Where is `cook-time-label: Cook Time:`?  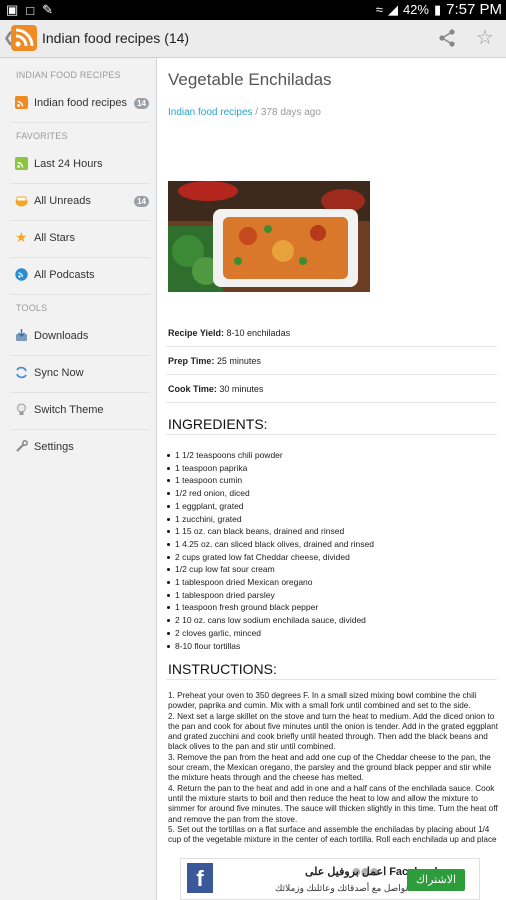
cook-time-label: Cook Time: is located at coordinates (192, 389).